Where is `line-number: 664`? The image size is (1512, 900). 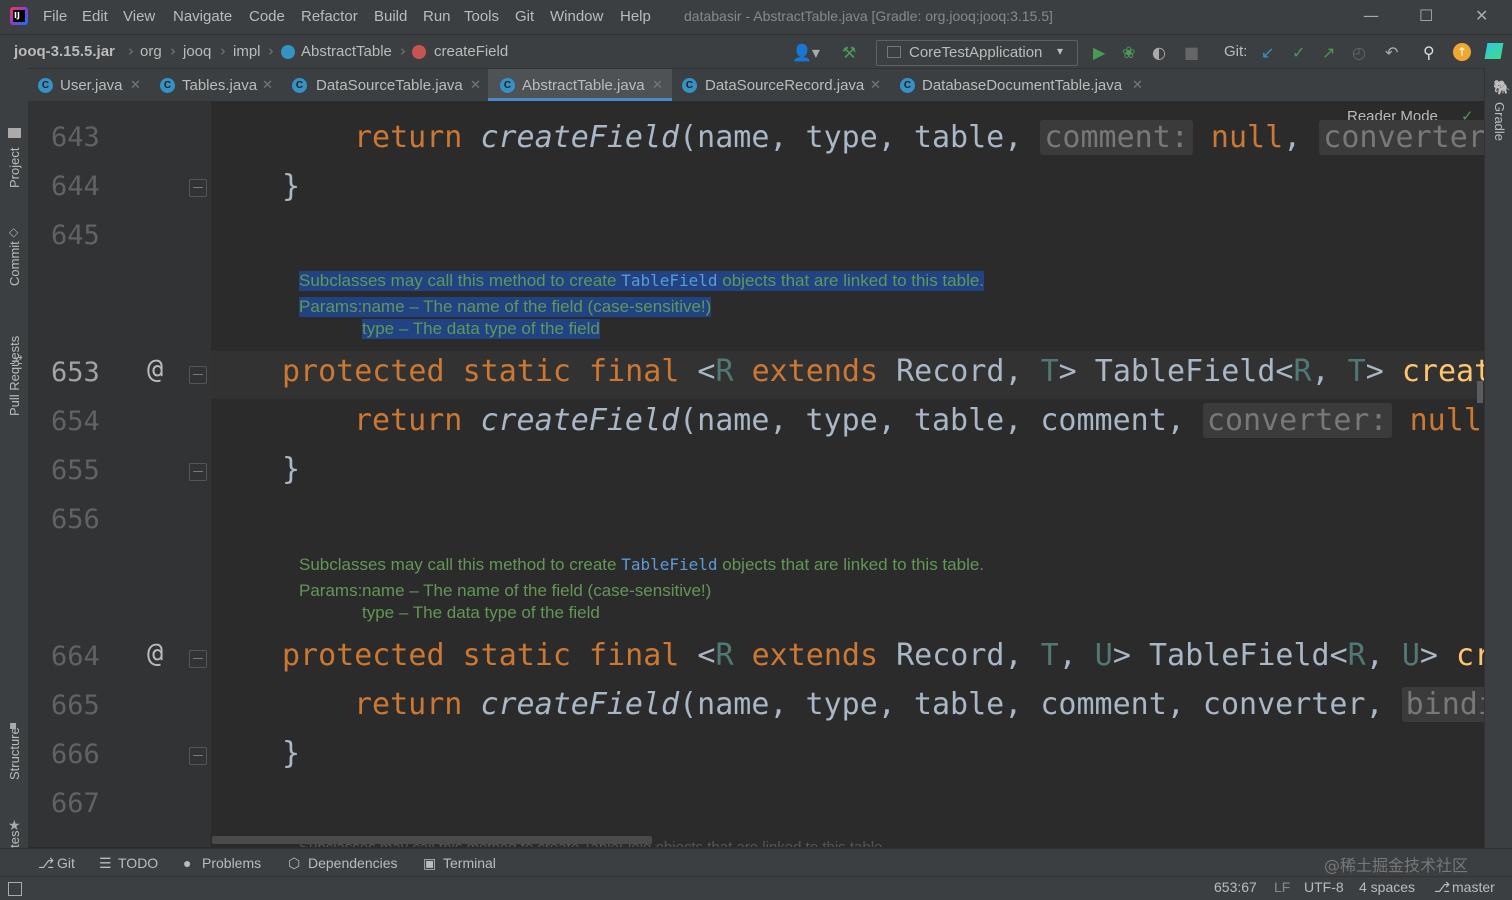
line-number: 664 is located at coordinates (75, 656).